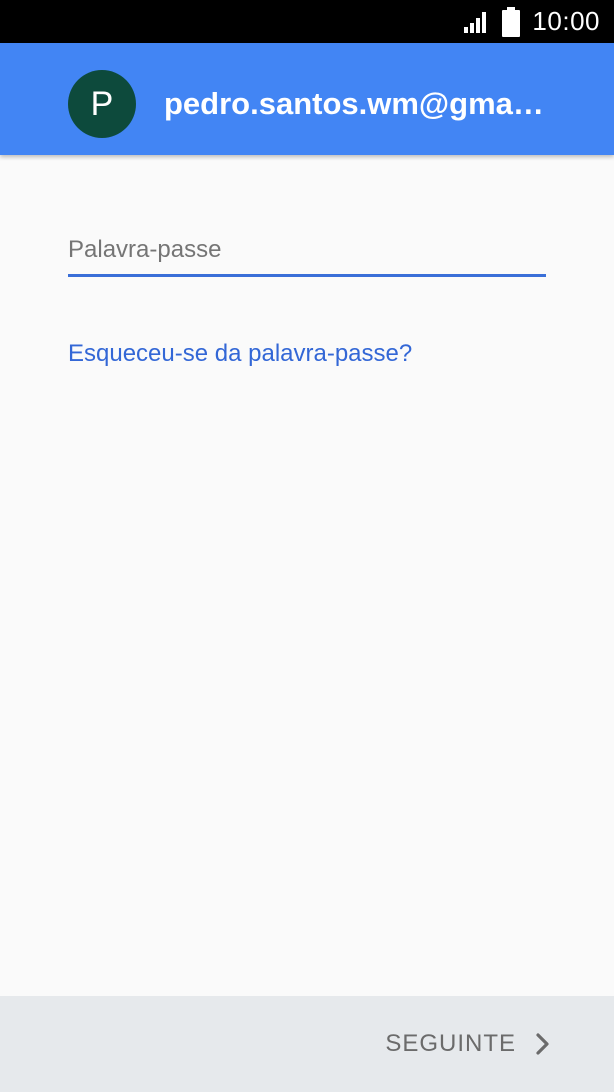 The width and height of the screenshot is (614, 1092). Describe the element at coordinates (566, 21) in the screenshot. I see `status-time: 10:00` at that location.